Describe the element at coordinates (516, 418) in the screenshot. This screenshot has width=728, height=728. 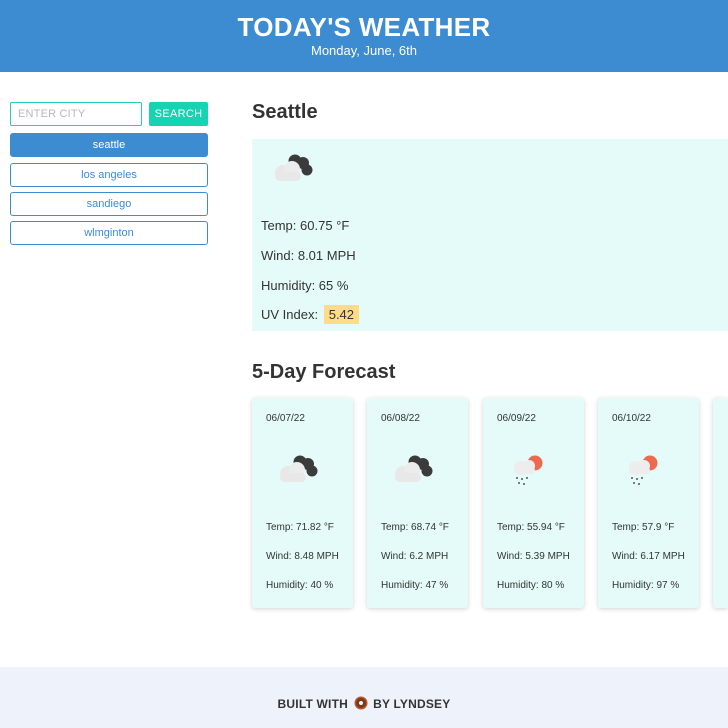
I see `forecast-date: 06/09/22` at that location.